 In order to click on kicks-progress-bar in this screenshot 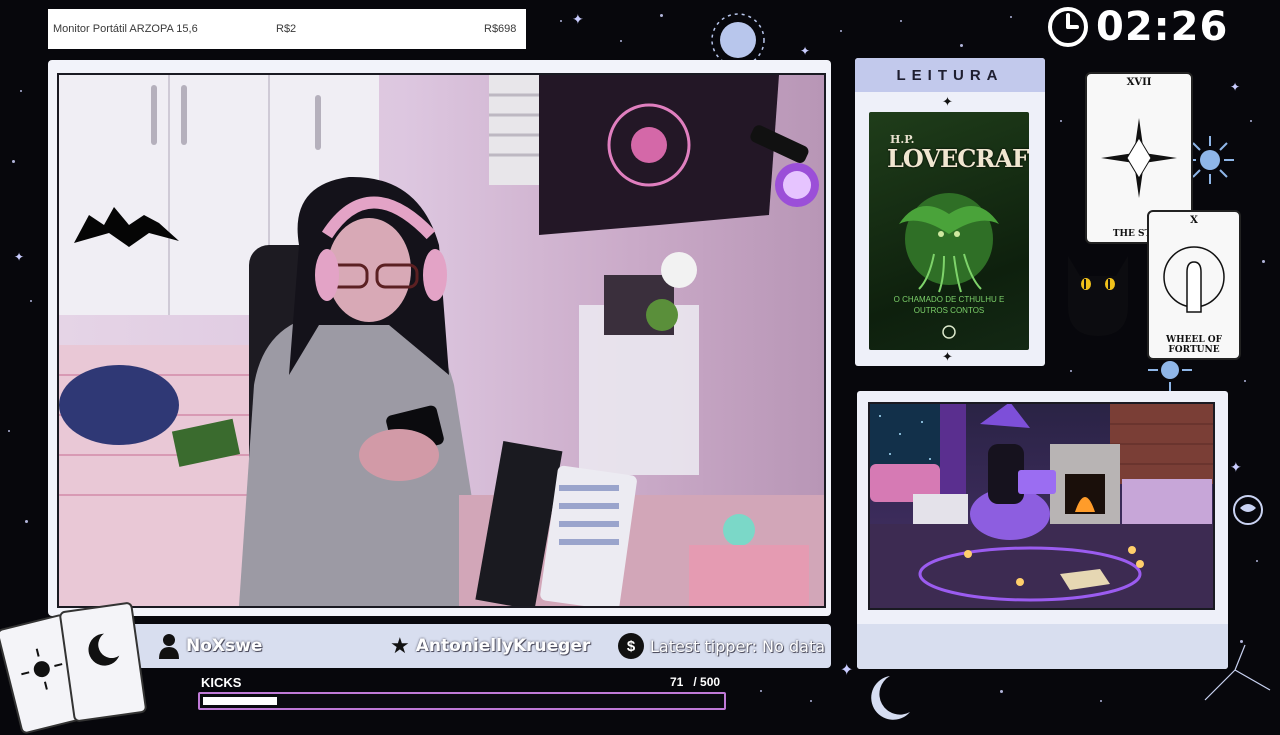, I will do `click(462, 701)`.